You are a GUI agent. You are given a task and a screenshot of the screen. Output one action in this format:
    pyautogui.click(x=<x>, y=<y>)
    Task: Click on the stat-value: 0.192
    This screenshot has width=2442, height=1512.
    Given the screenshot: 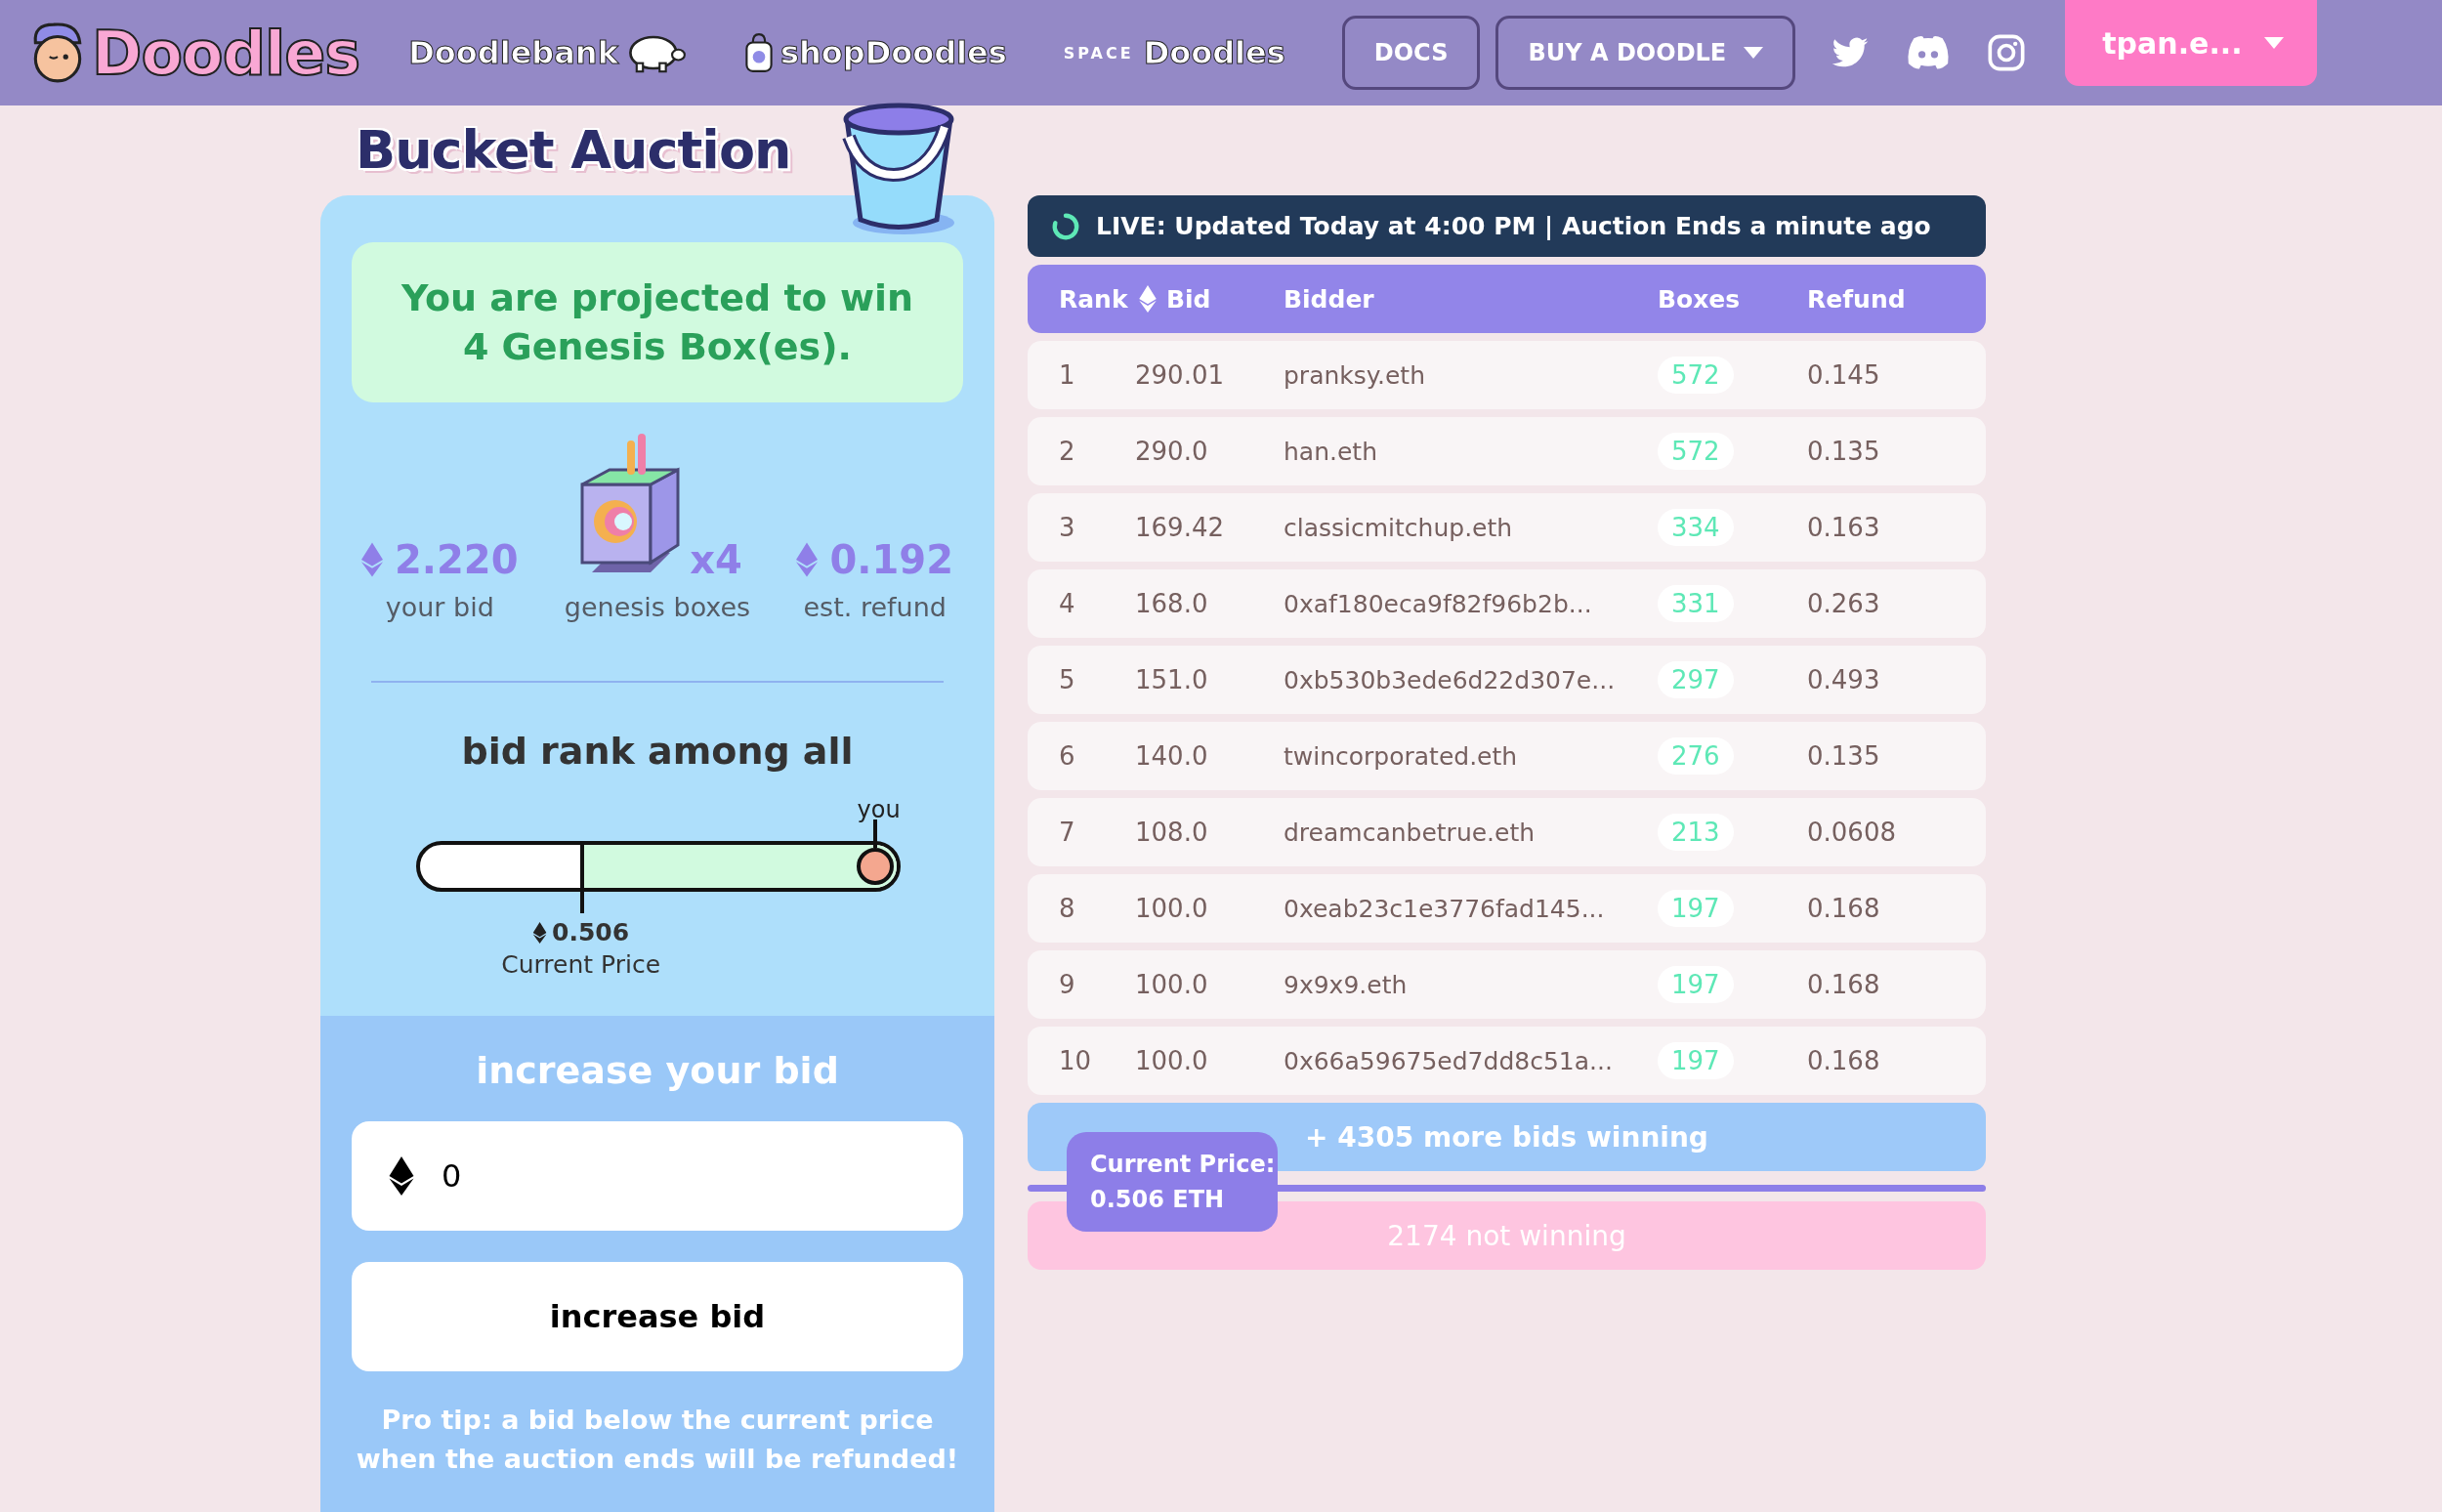 What is the action you would take?
    pyautogui.click(x=891, y=559)
    